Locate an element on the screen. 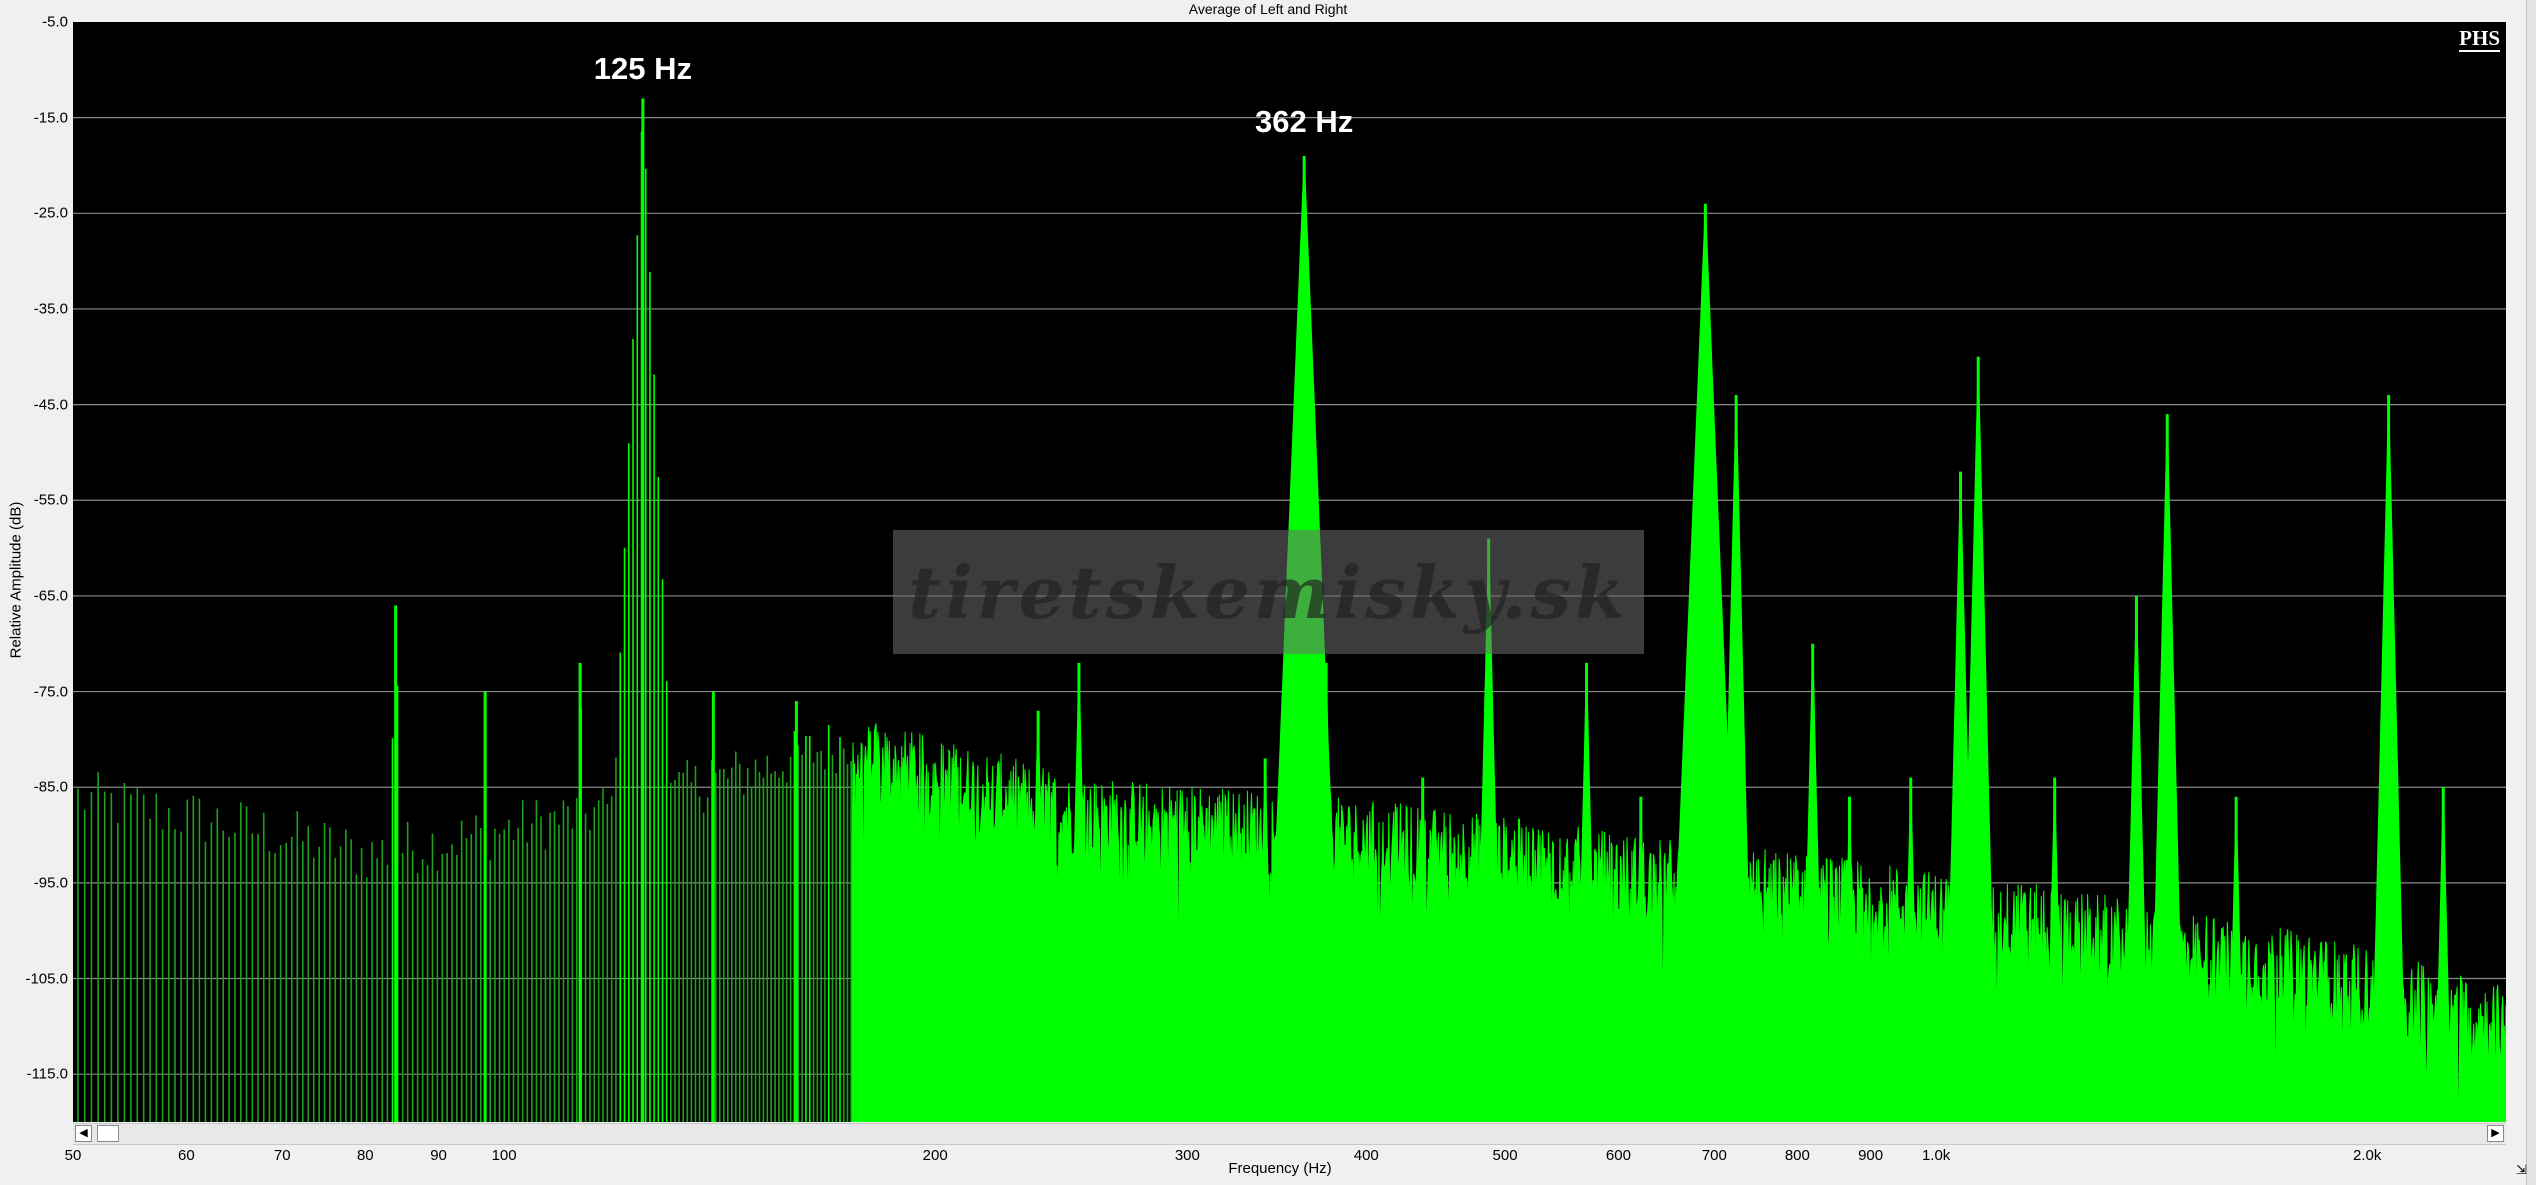  watermark: tiretskemisky.sk is located at coordinates (1268, 592).